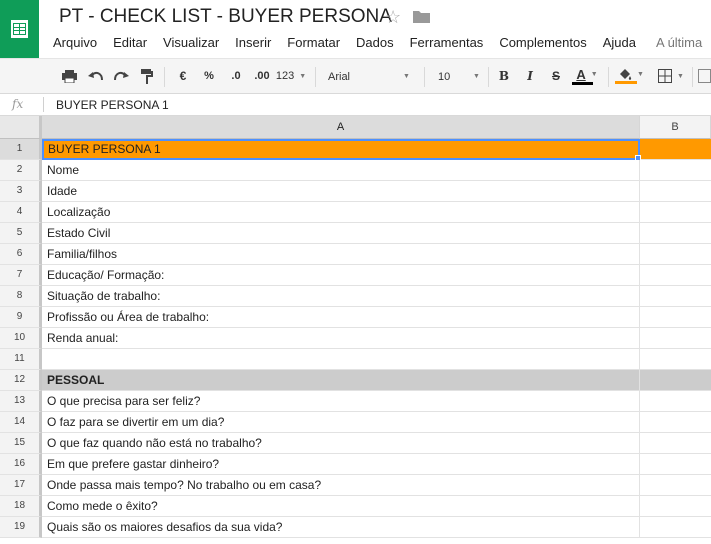 This screenshot has width=711, height=544. I want to click on row-header: 17, so click(21, 485).